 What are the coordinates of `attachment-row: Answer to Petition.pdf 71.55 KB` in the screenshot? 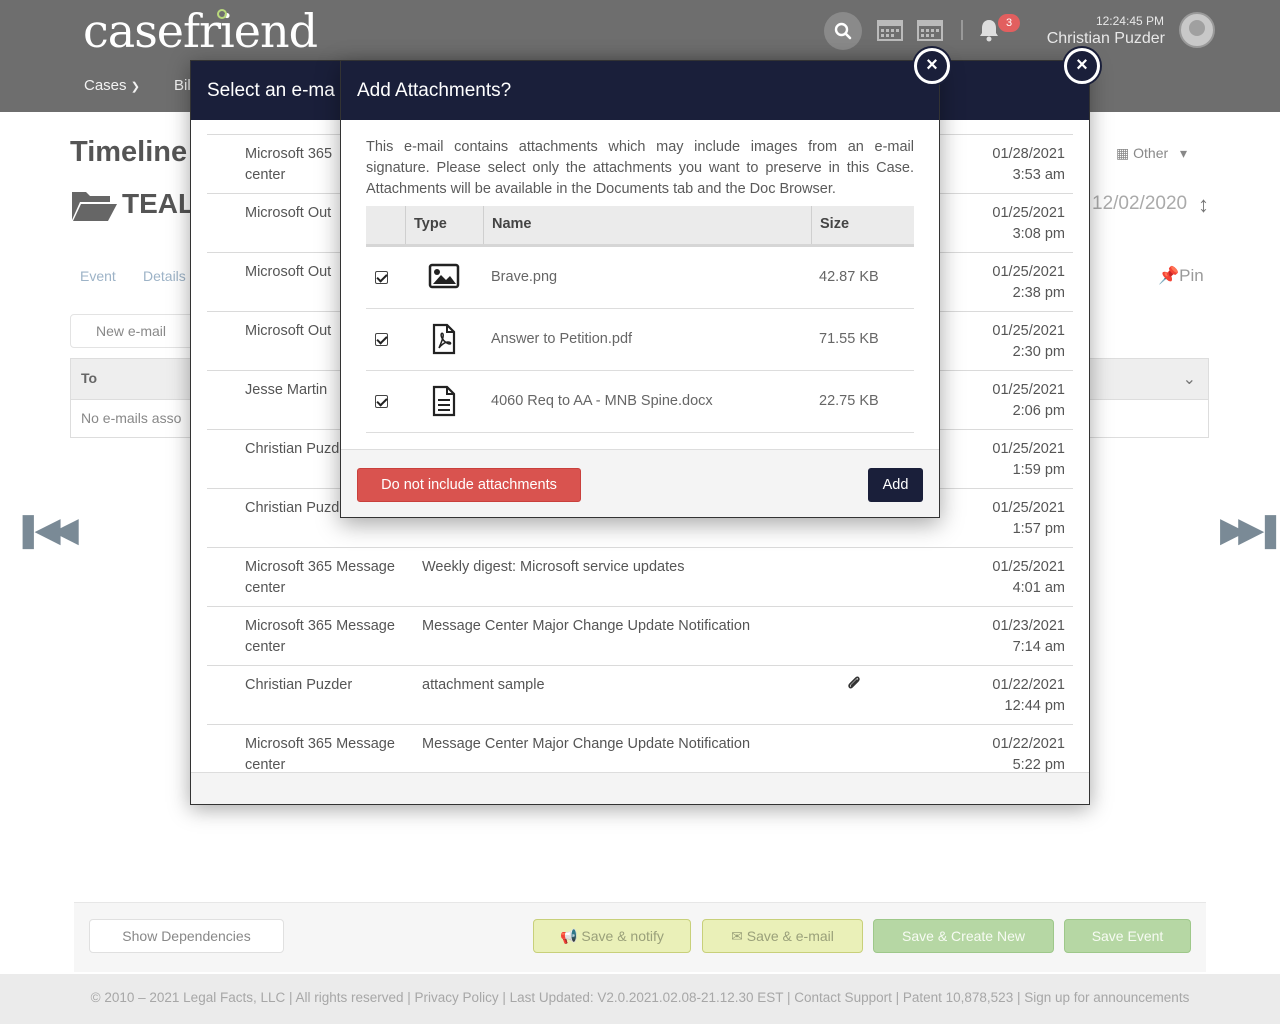 It's located at (640, 340).